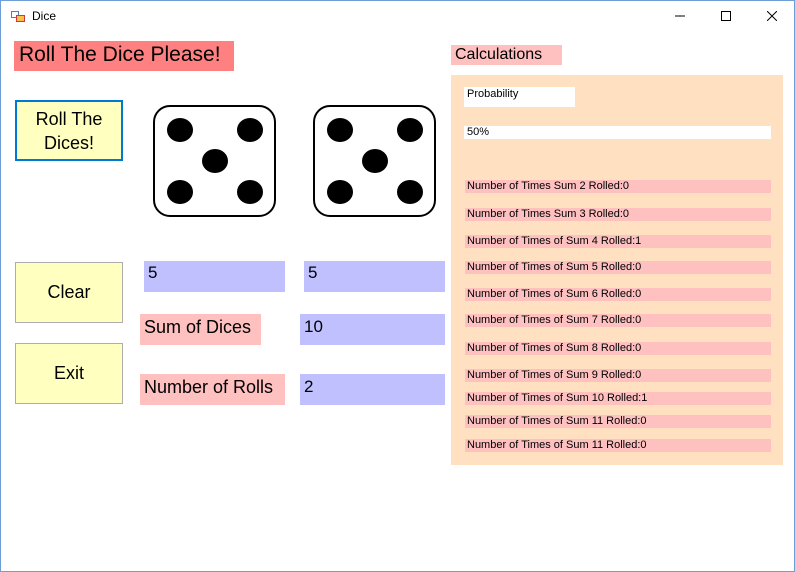 The width and height of the screenshot is (795, 572). What do you see at coordinates (200, 329) in the screenshot?
I see `sum-label: Sum of Dices` at bounding box center [200, 329].